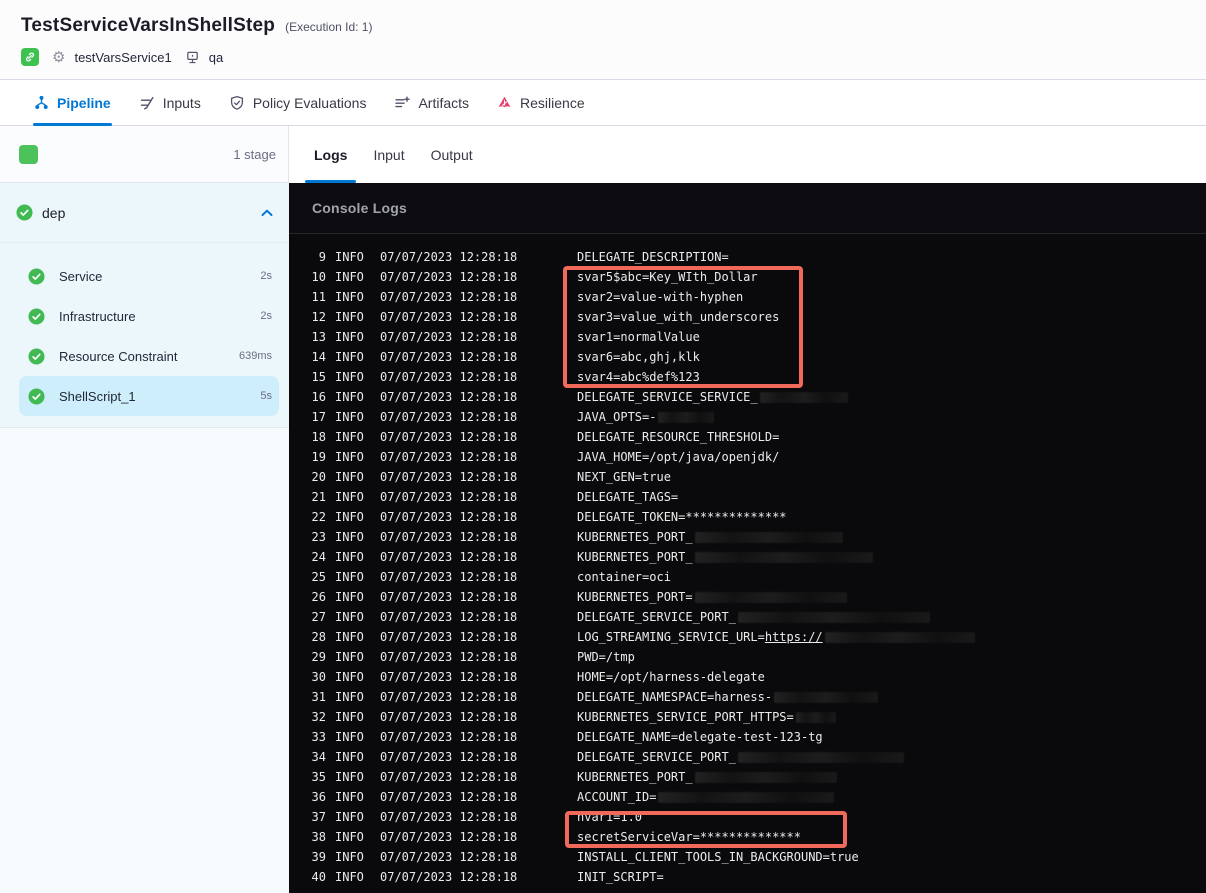 Image resolution: width=1206 pixels, height=893 pixels. What do you see at coordinates (318, 277) in the screenshot?
I see `log-line-number: 10` at bounding box center [318, 277].